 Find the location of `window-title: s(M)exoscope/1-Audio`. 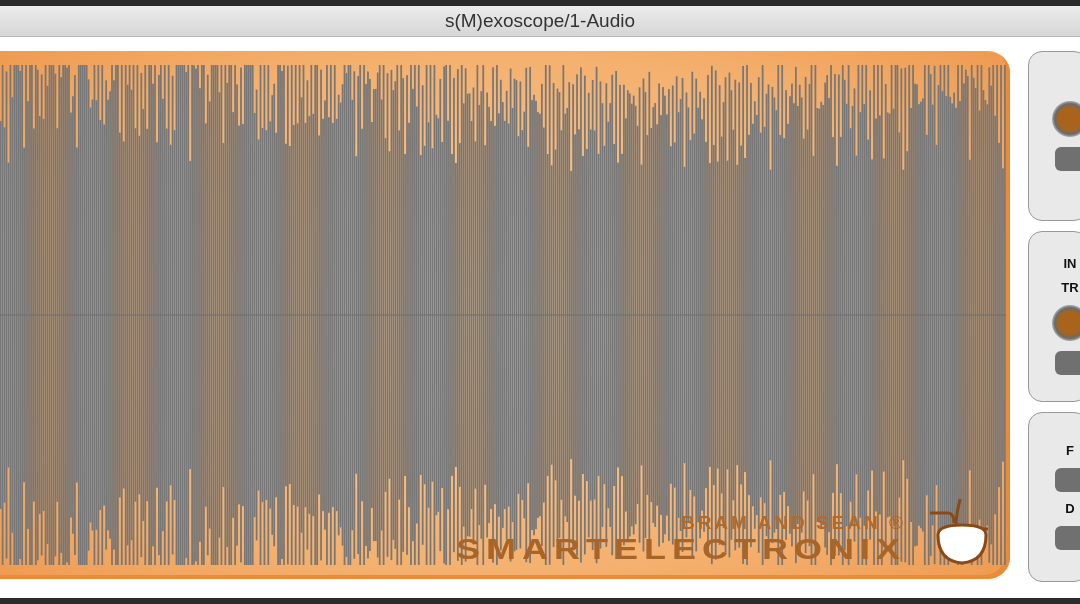

window-title: s(M)exoscope/1-Audio is located at coordinates (540, 21).